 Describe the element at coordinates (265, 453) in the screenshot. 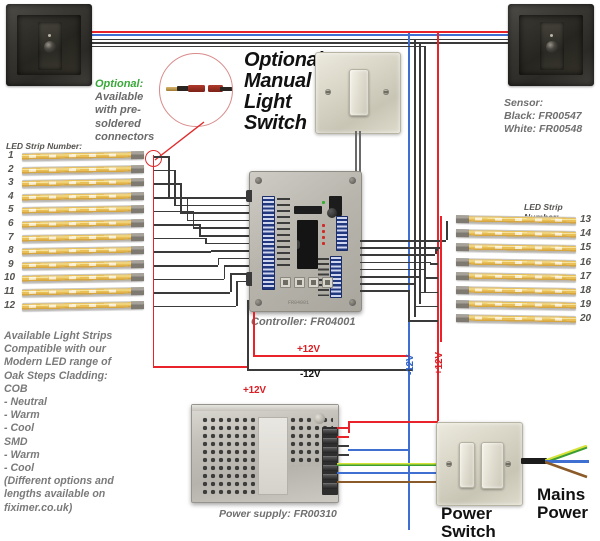

I see `power-supply-unit` at that location.